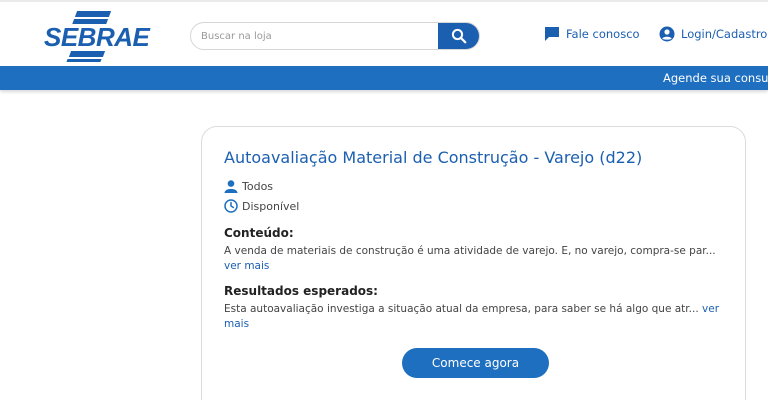 The image size is (768, 400). I want to click on announcement-bar: Agende sua consu, so click(384, 78).